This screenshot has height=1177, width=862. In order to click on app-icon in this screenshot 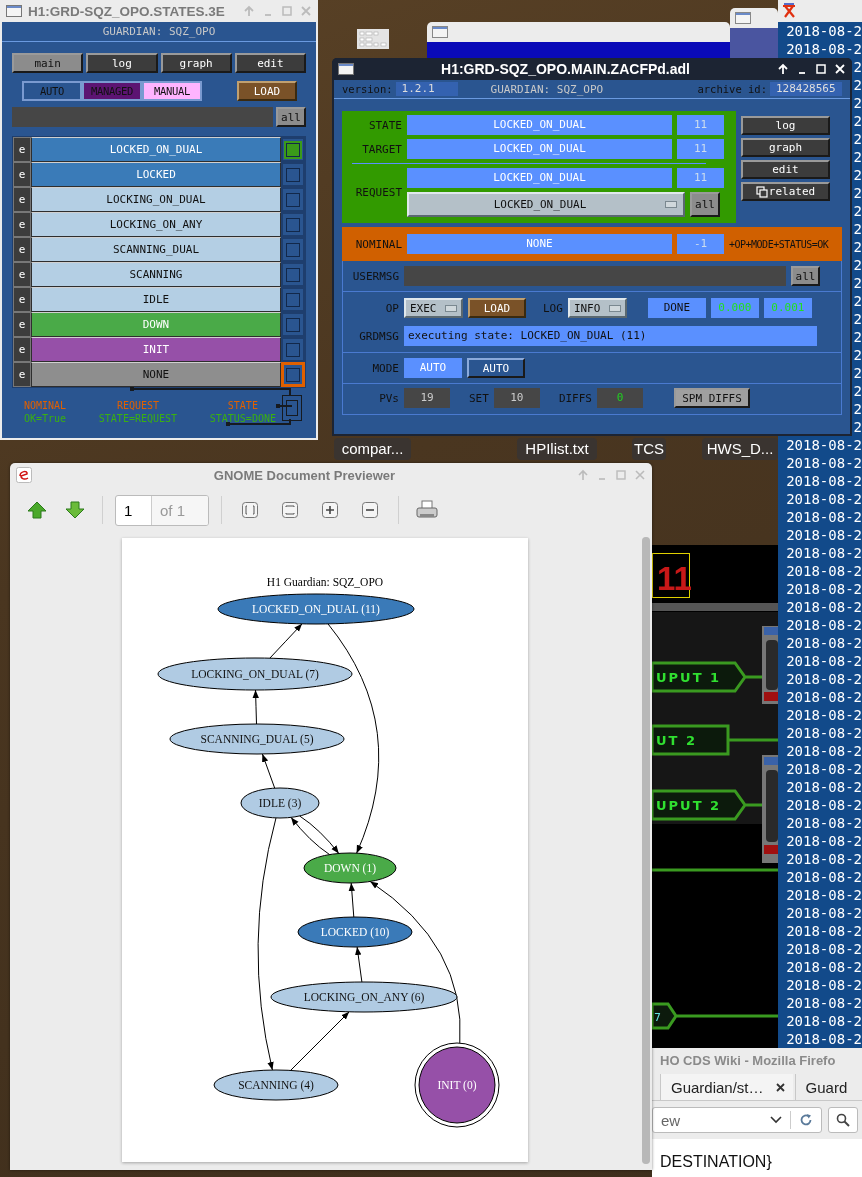, I will do `click(789, 11)`.